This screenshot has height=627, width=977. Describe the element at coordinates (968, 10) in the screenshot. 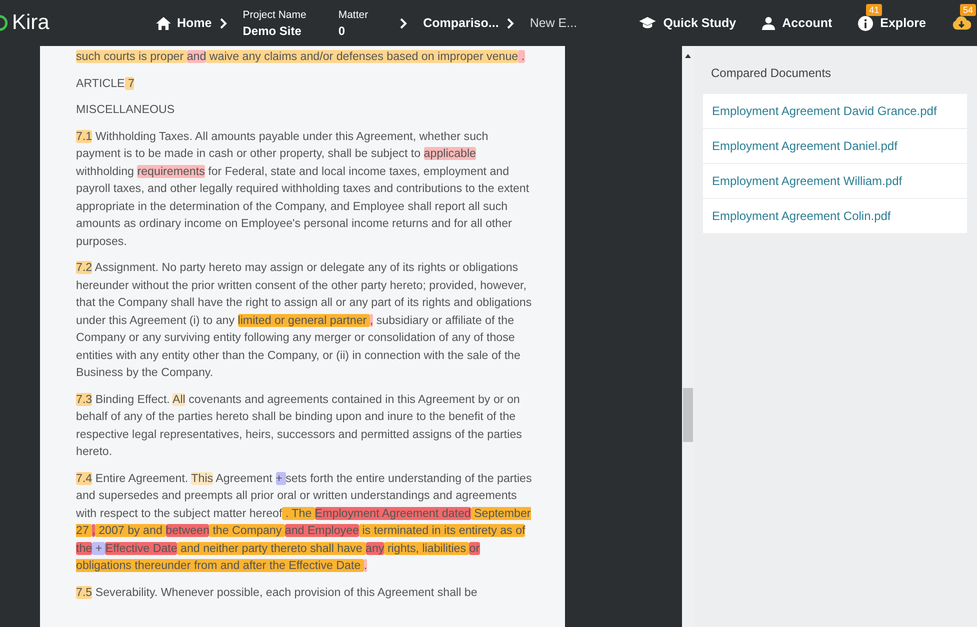

I see `count-badge: 54` at that location.